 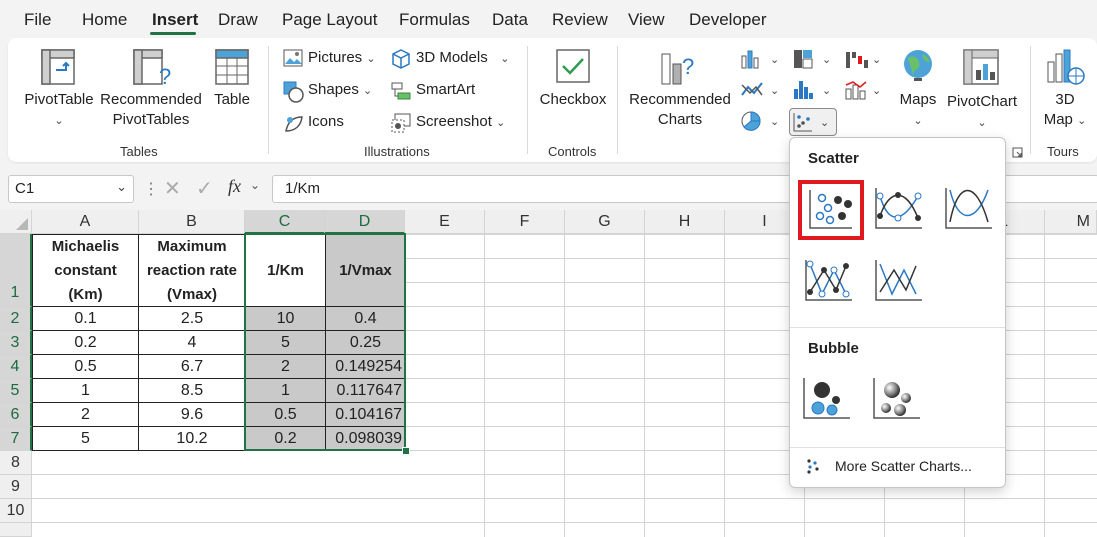 What do you see at coordinates (900, 209) in the screenshot?
I see `scatter-smooth-lines-markers-option` at bounding box center [900, 209].